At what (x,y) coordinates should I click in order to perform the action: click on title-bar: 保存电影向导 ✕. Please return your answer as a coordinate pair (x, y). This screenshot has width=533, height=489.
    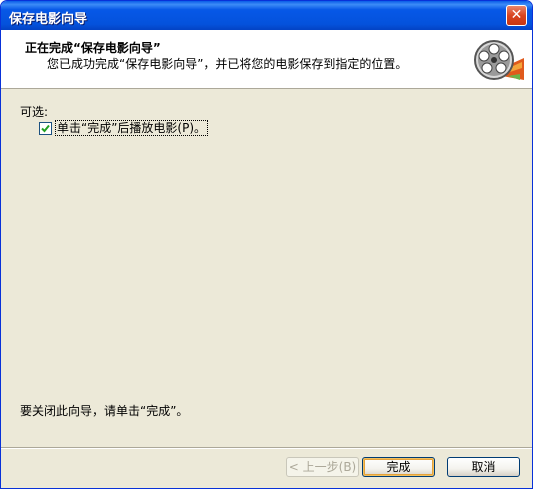
    Looking at the image, I should click on (266, 15).